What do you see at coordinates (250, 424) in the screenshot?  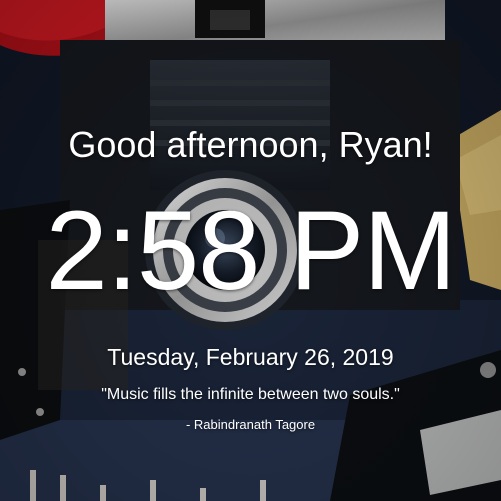 I see `quote-author: - Rabindranath Tagore` at bounding box center [250, 424].